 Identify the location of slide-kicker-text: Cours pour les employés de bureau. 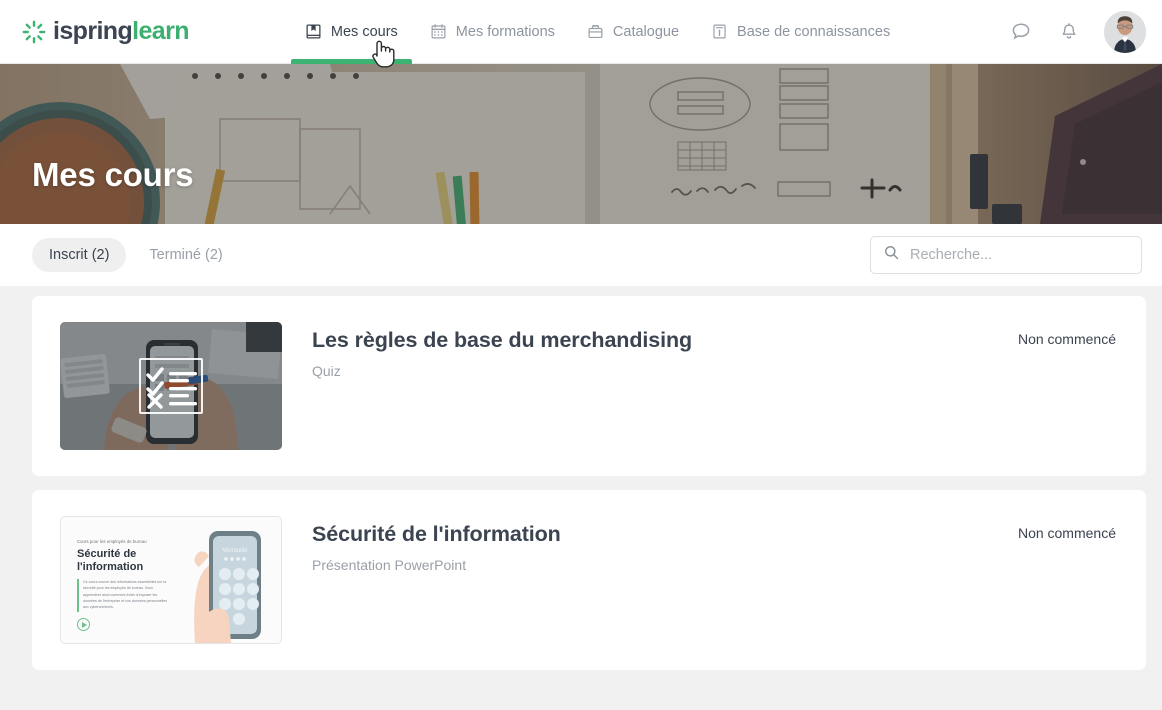
(112, 541).